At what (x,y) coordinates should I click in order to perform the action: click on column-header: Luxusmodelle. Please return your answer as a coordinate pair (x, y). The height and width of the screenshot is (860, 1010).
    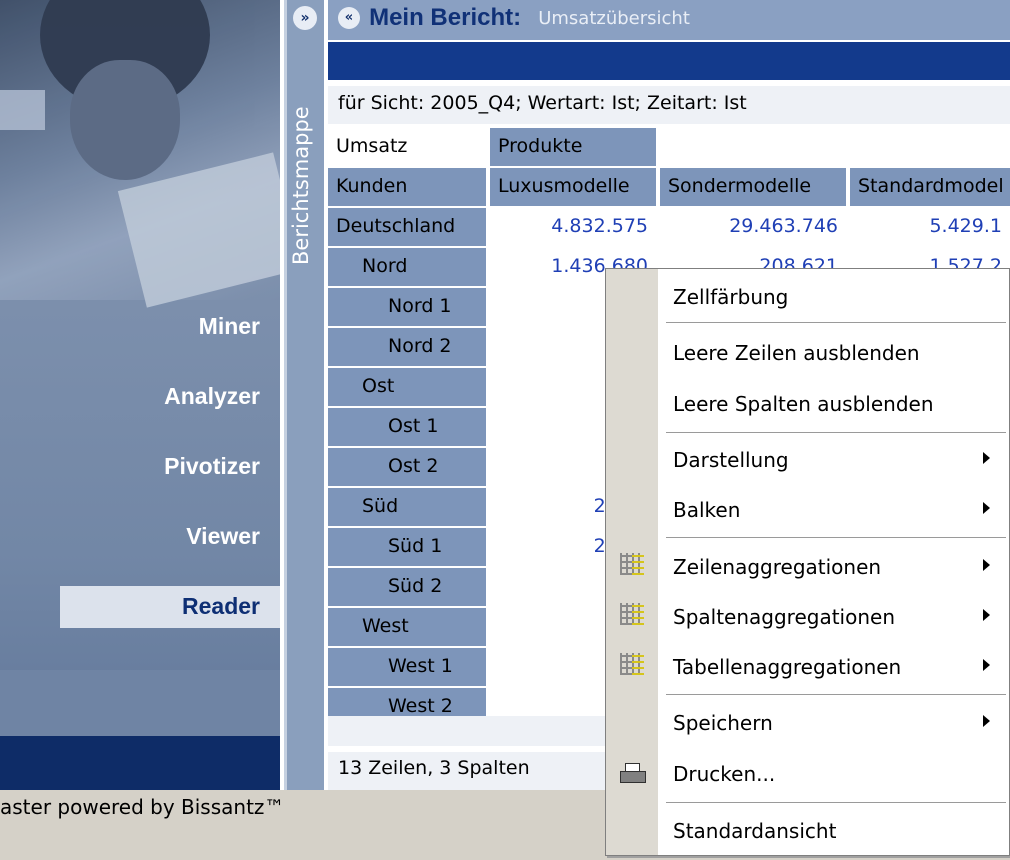
    Looking at the image, I should click on (573, 187).